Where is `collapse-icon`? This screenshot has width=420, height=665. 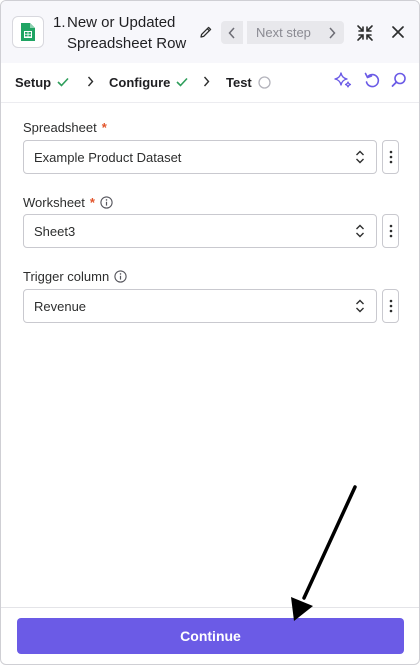 collapse-icon is located at coordinates (365, 33).